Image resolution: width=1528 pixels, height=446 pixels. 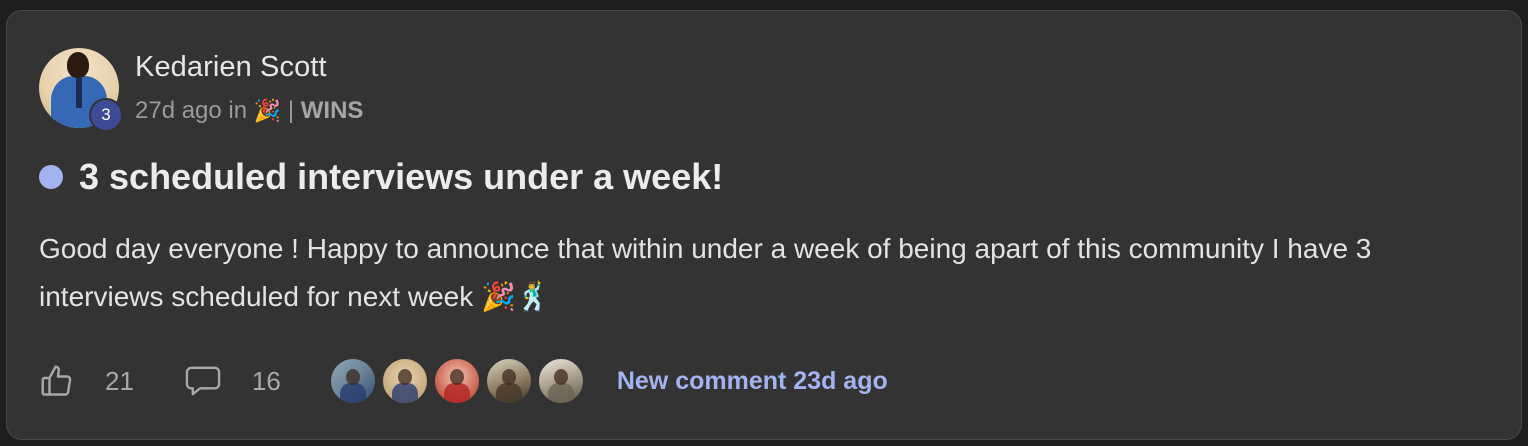 I want to click on level-badge: 3, so click(x=106, y=115).